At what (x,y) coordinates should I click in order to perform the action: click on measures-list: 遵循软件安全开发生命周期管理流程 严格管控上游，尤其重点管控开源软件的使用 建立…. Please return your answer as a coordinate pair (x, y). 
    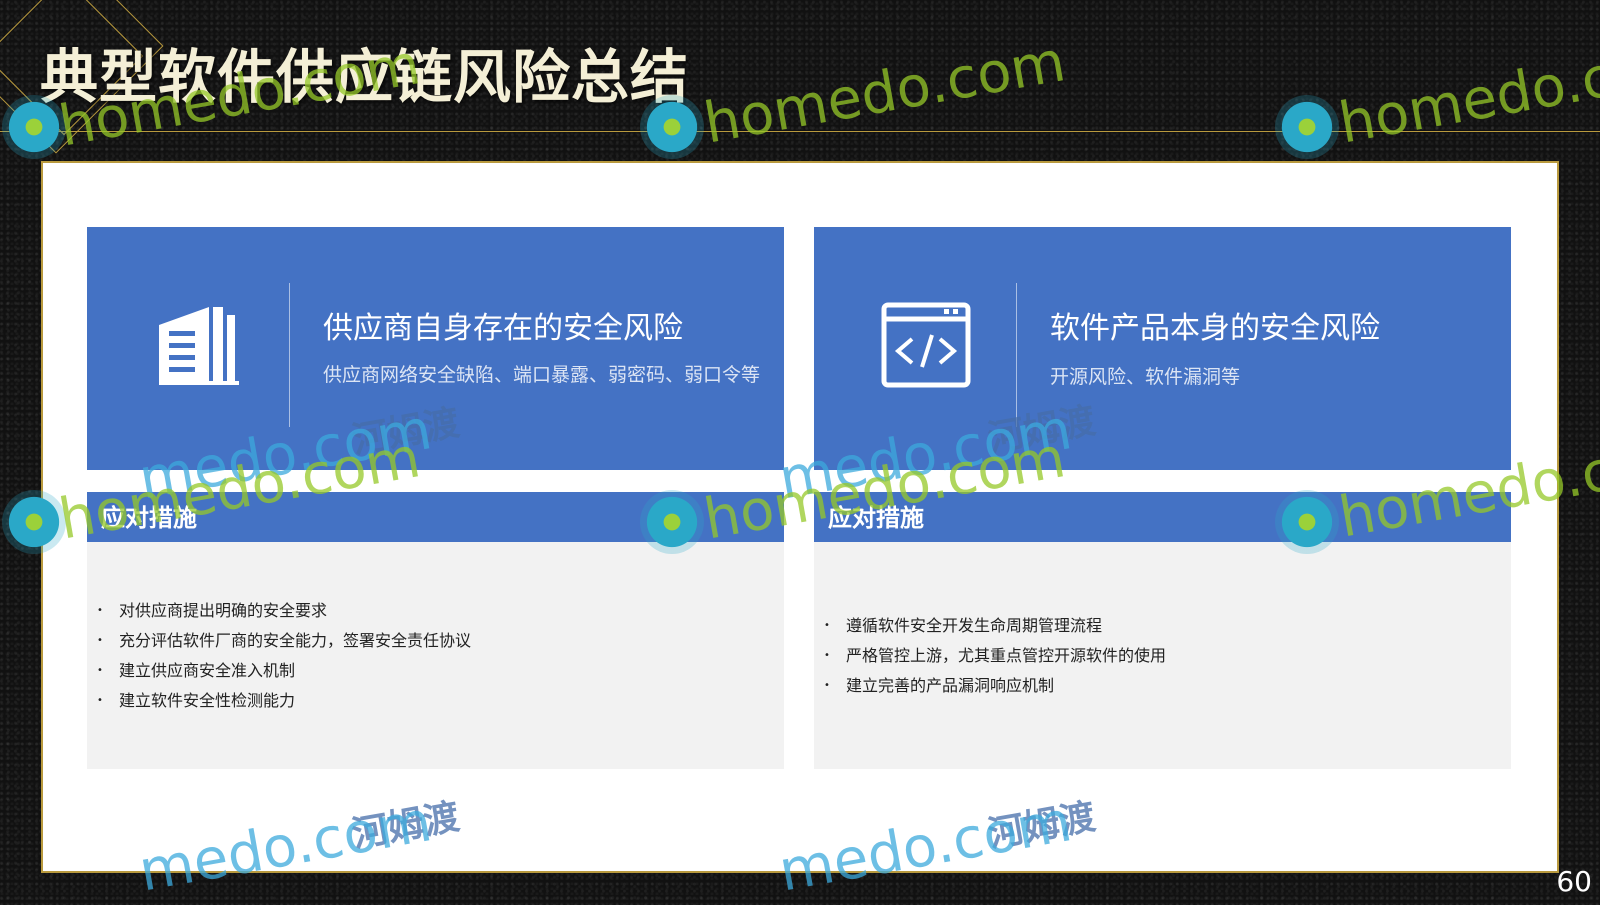
    Looking at the image, I should click on (1167, 656).